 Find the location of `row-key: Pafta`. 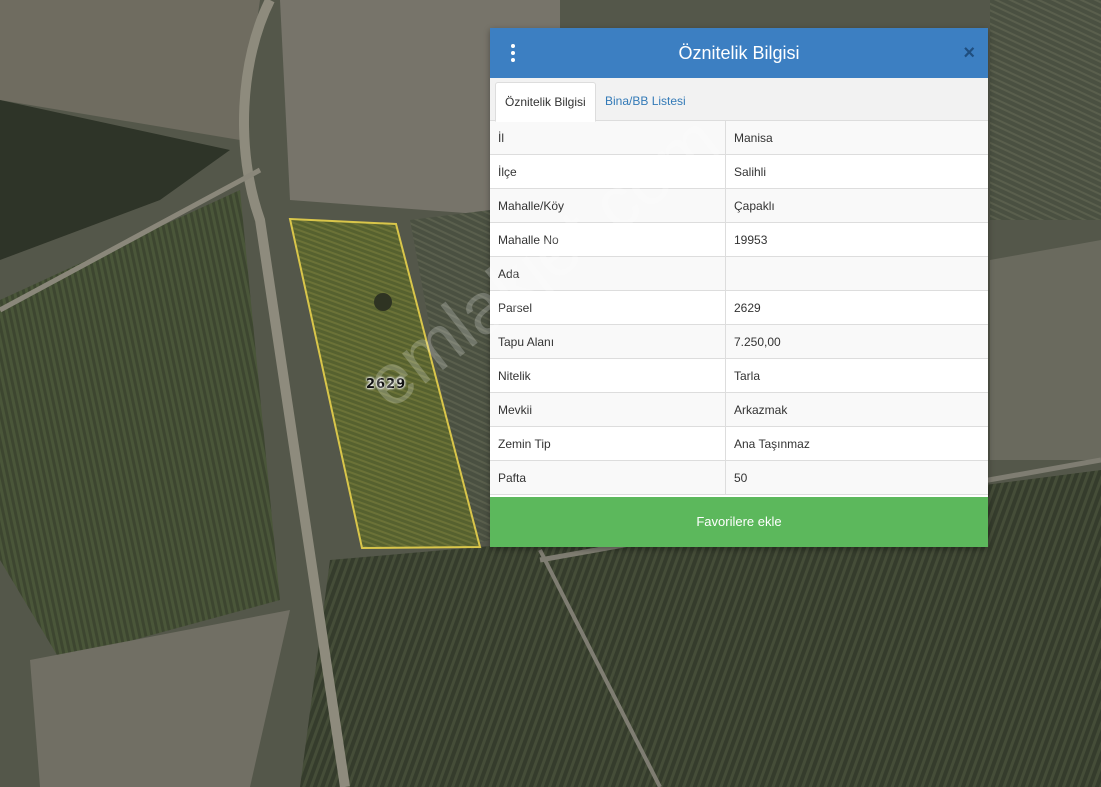

row-key: Pafta is located at coordinates (608, 477).